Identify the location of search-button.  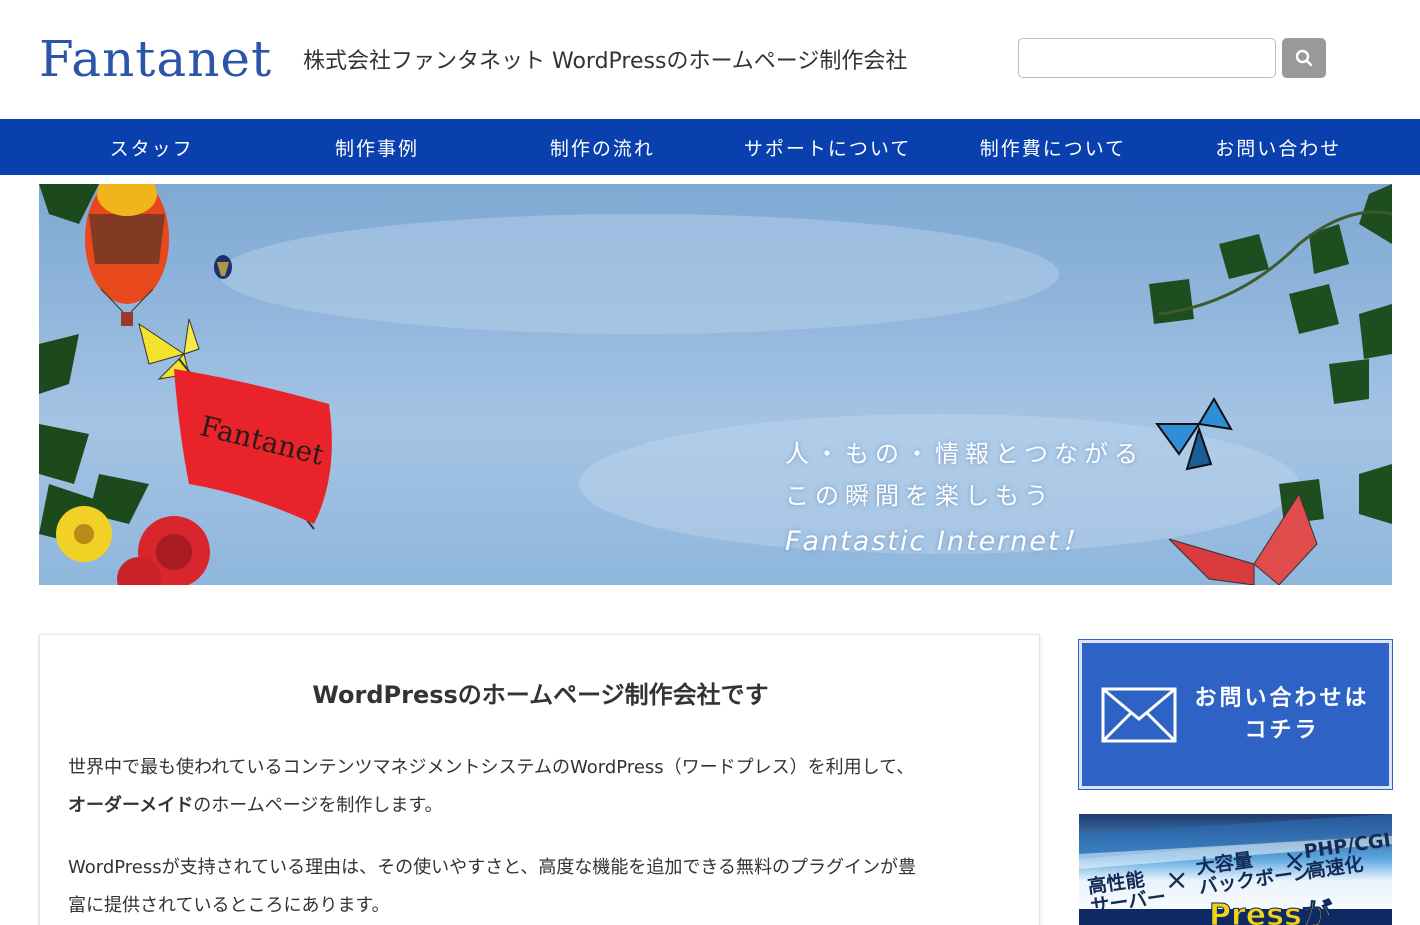
(1304, 58).